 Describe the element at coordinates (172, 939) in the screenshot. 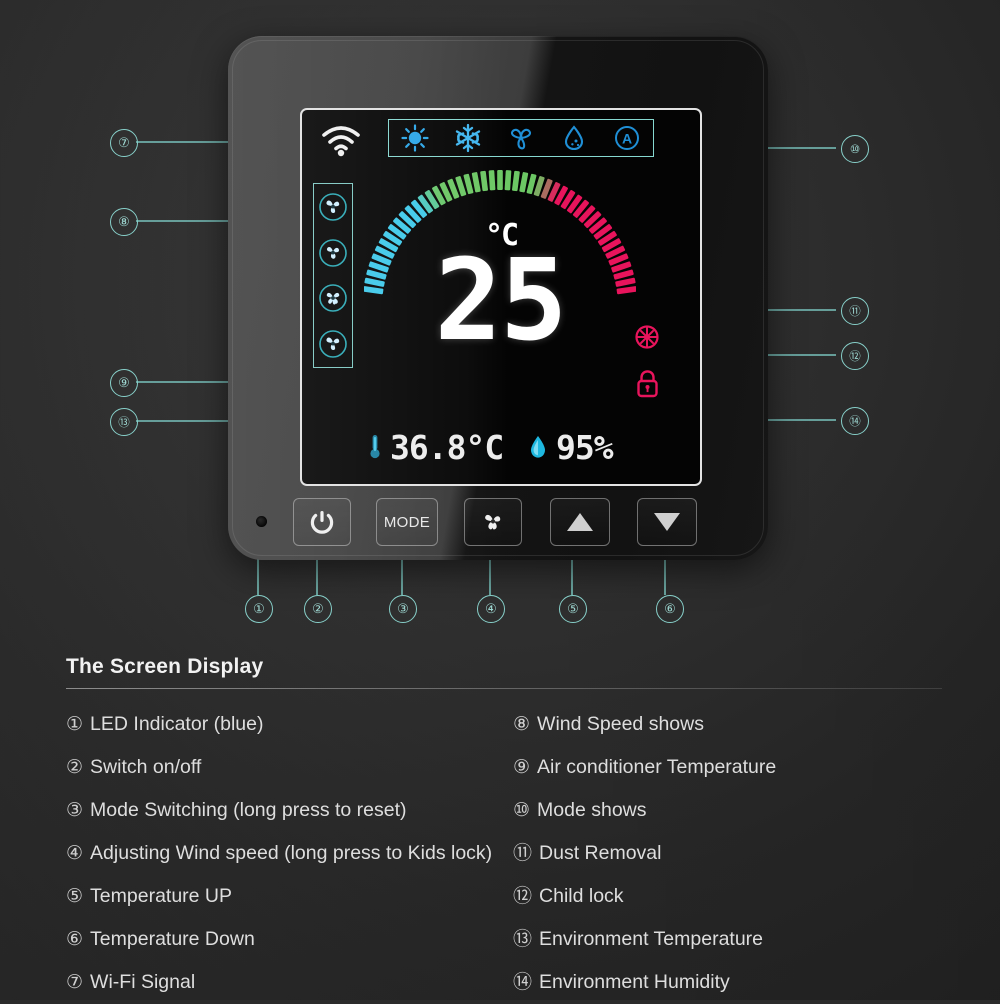

I see `legend-item-label: Temperature Down` at that location.